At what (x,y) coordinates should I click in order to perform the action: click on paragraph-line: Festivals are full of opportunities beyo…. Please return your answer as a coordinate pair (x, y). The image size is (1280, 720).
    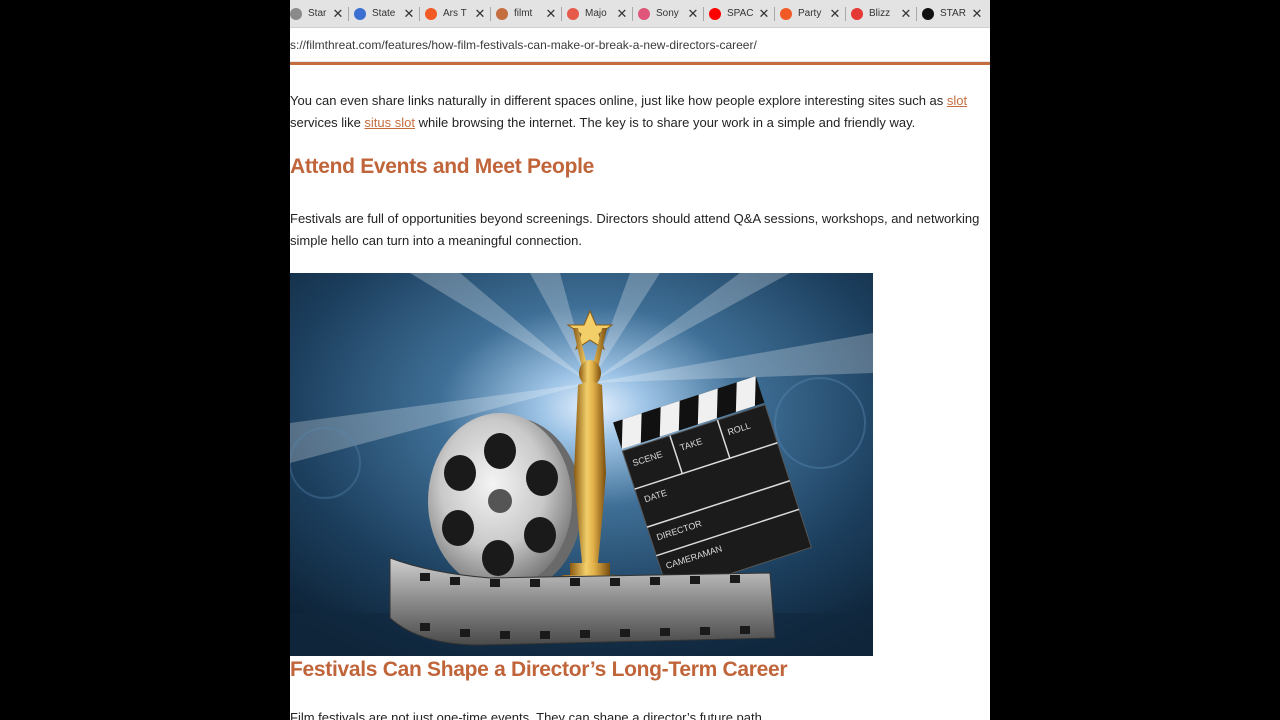
    Looking at the image, I should click on (635, 218).